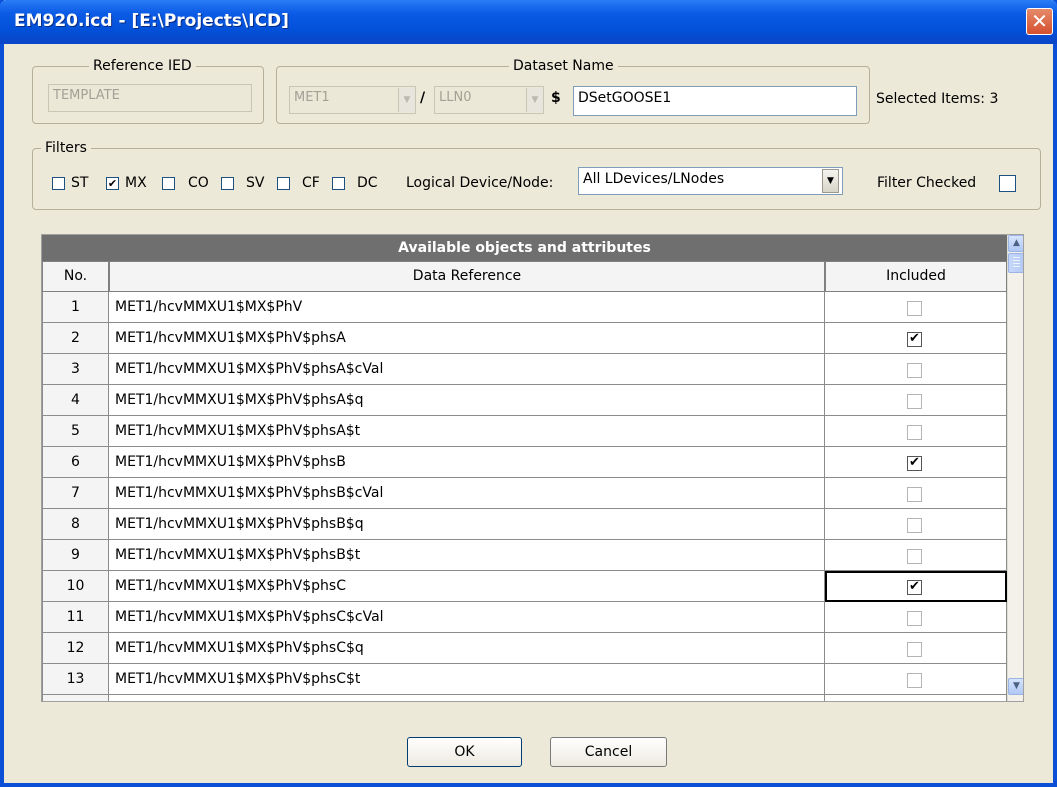  I want to click on table-row: 8 MET1/hcvMMXU1$MX$PhV$phsB$q, so click(524, 524).